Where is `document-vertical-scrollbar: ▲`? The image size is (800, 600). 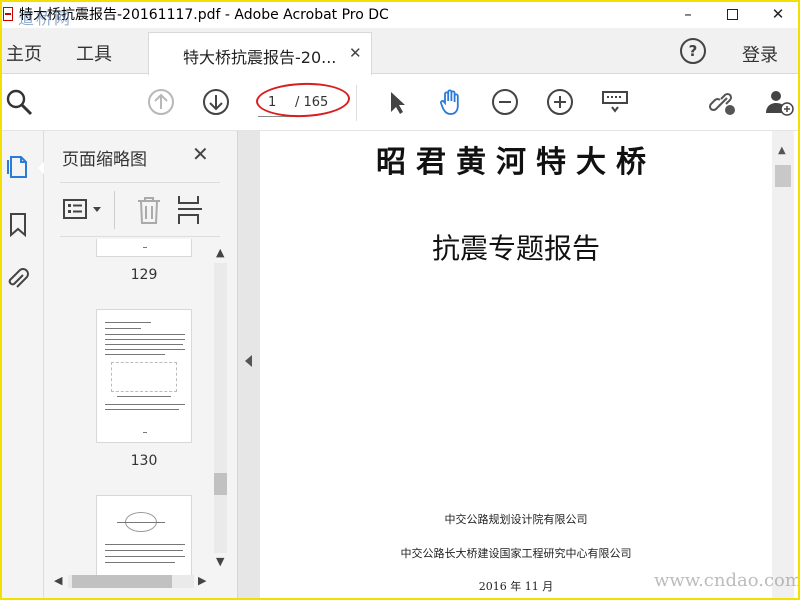 document-vertical-scrollbar: ▲ is located at coordinates (783, 365).